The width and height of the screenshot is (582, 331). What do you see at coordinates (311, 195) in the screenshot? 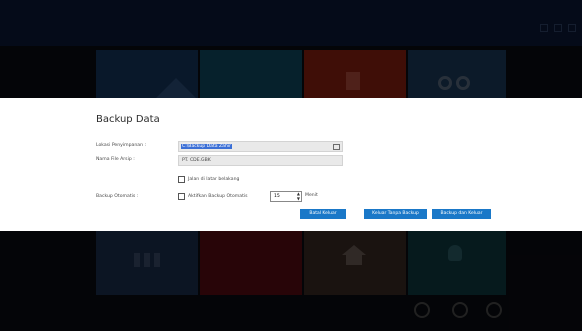
I see `interval-unit: Menit` at bounding box center [311, 195].